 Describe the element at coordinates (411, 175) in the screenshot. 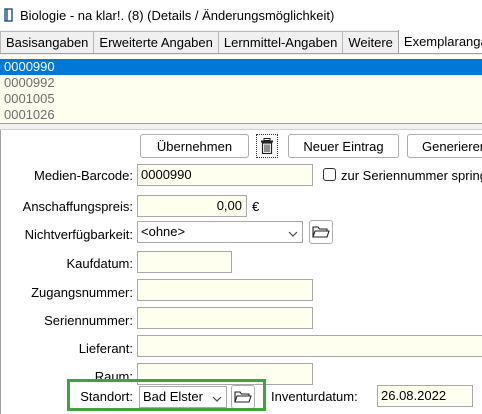

I see `serial-jump-label: zur Seriennummer springen` at that location.